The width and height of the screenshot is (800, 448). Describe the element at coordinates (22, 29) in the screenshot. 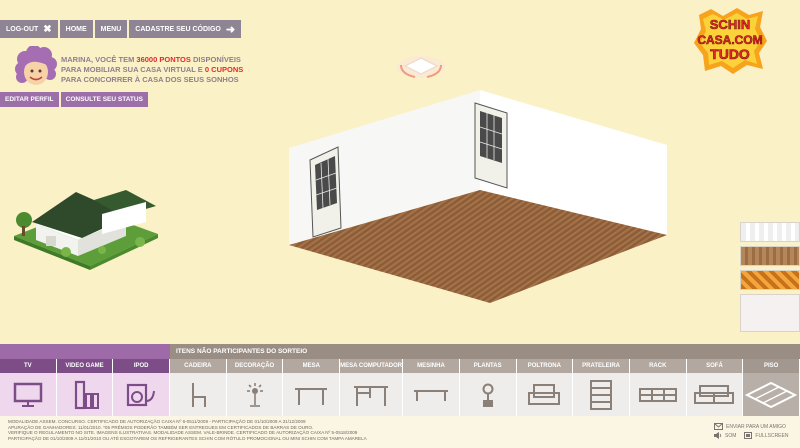

I see `logout-label: Log-out` at that location.